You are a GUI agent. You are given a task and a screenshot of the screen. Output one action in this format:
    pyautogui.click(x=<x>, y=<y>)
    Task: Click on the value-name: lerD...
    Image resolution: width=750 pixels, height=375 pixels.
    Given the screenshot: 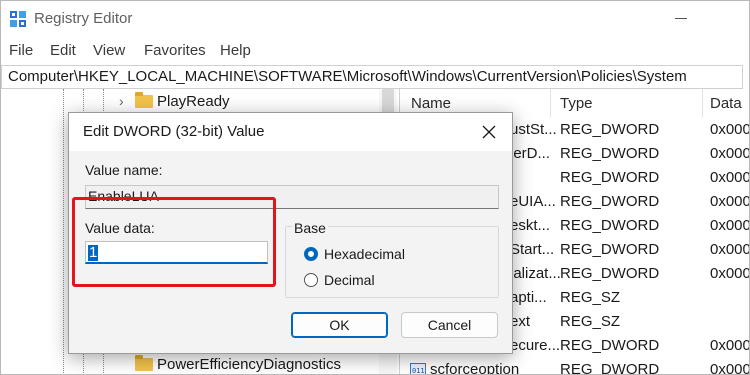 What is the action you would take?
    pyautogui.click(x=530, y=153)
    